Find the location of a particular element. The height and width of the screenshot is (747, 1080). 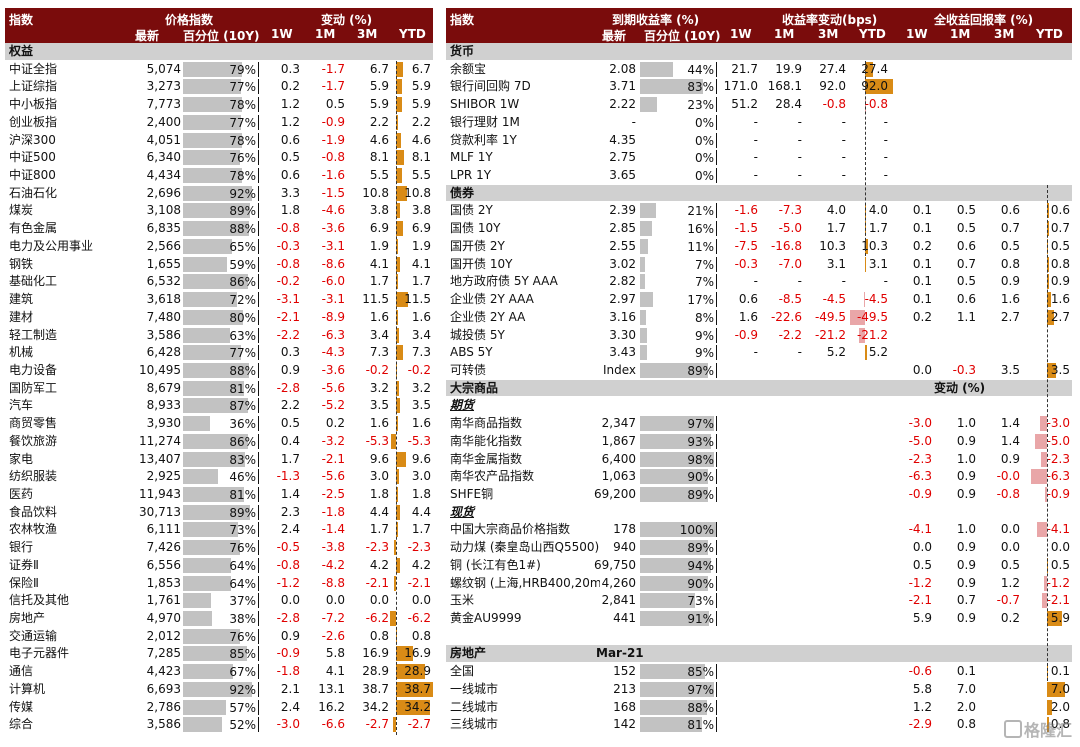

return-3m: 0.2 is located at coordinates (1010, 618).